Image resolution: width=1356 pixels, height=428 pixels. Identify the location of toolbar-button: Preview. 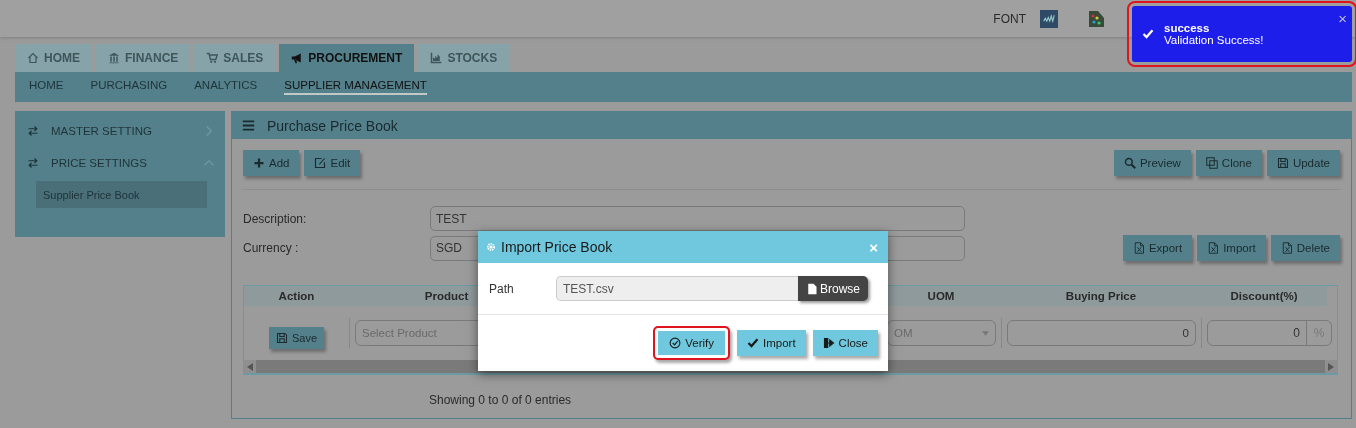
(1152, 163).